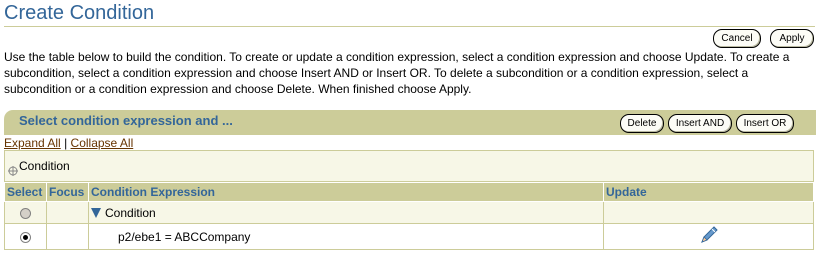 The width and height of the screenshot is (819, 258). I want to click on select-radio, so click(25, 237).